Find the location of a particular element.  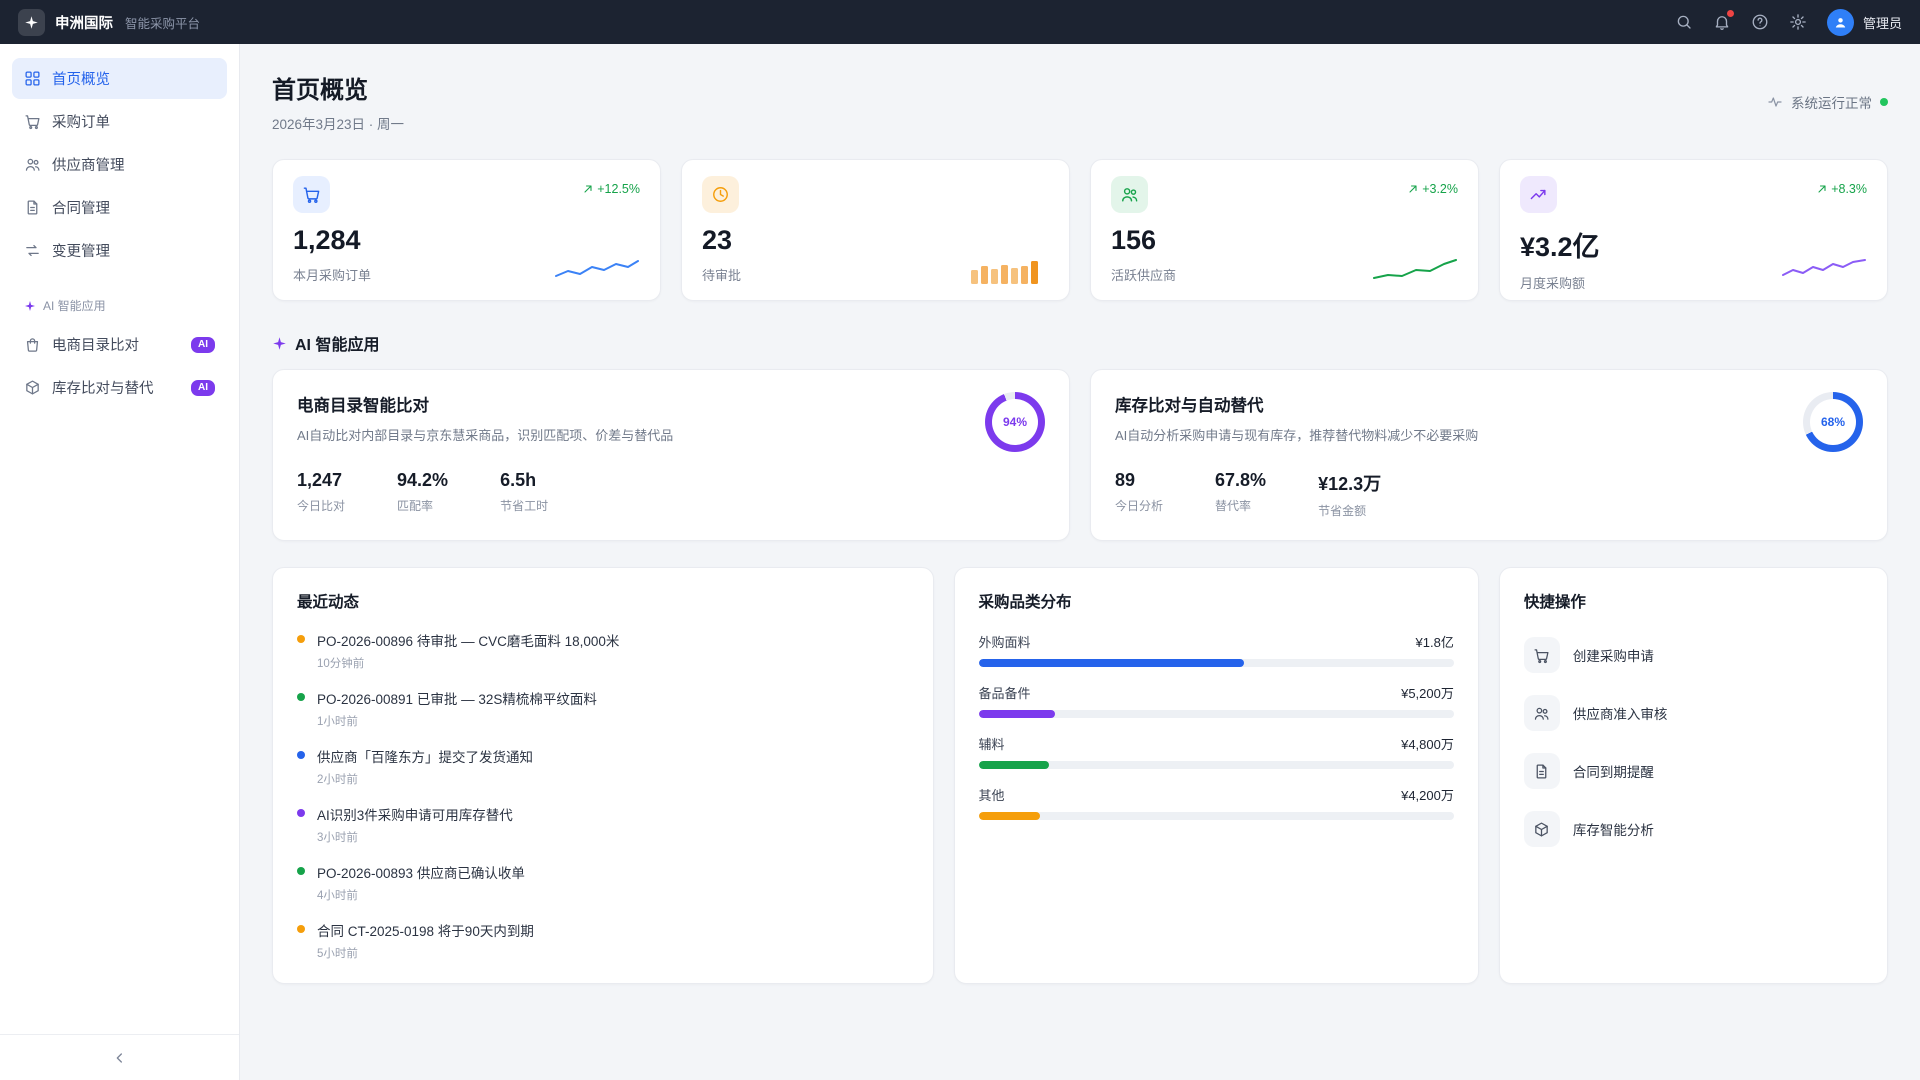

search-icon is located at coordinates (1684, 22).